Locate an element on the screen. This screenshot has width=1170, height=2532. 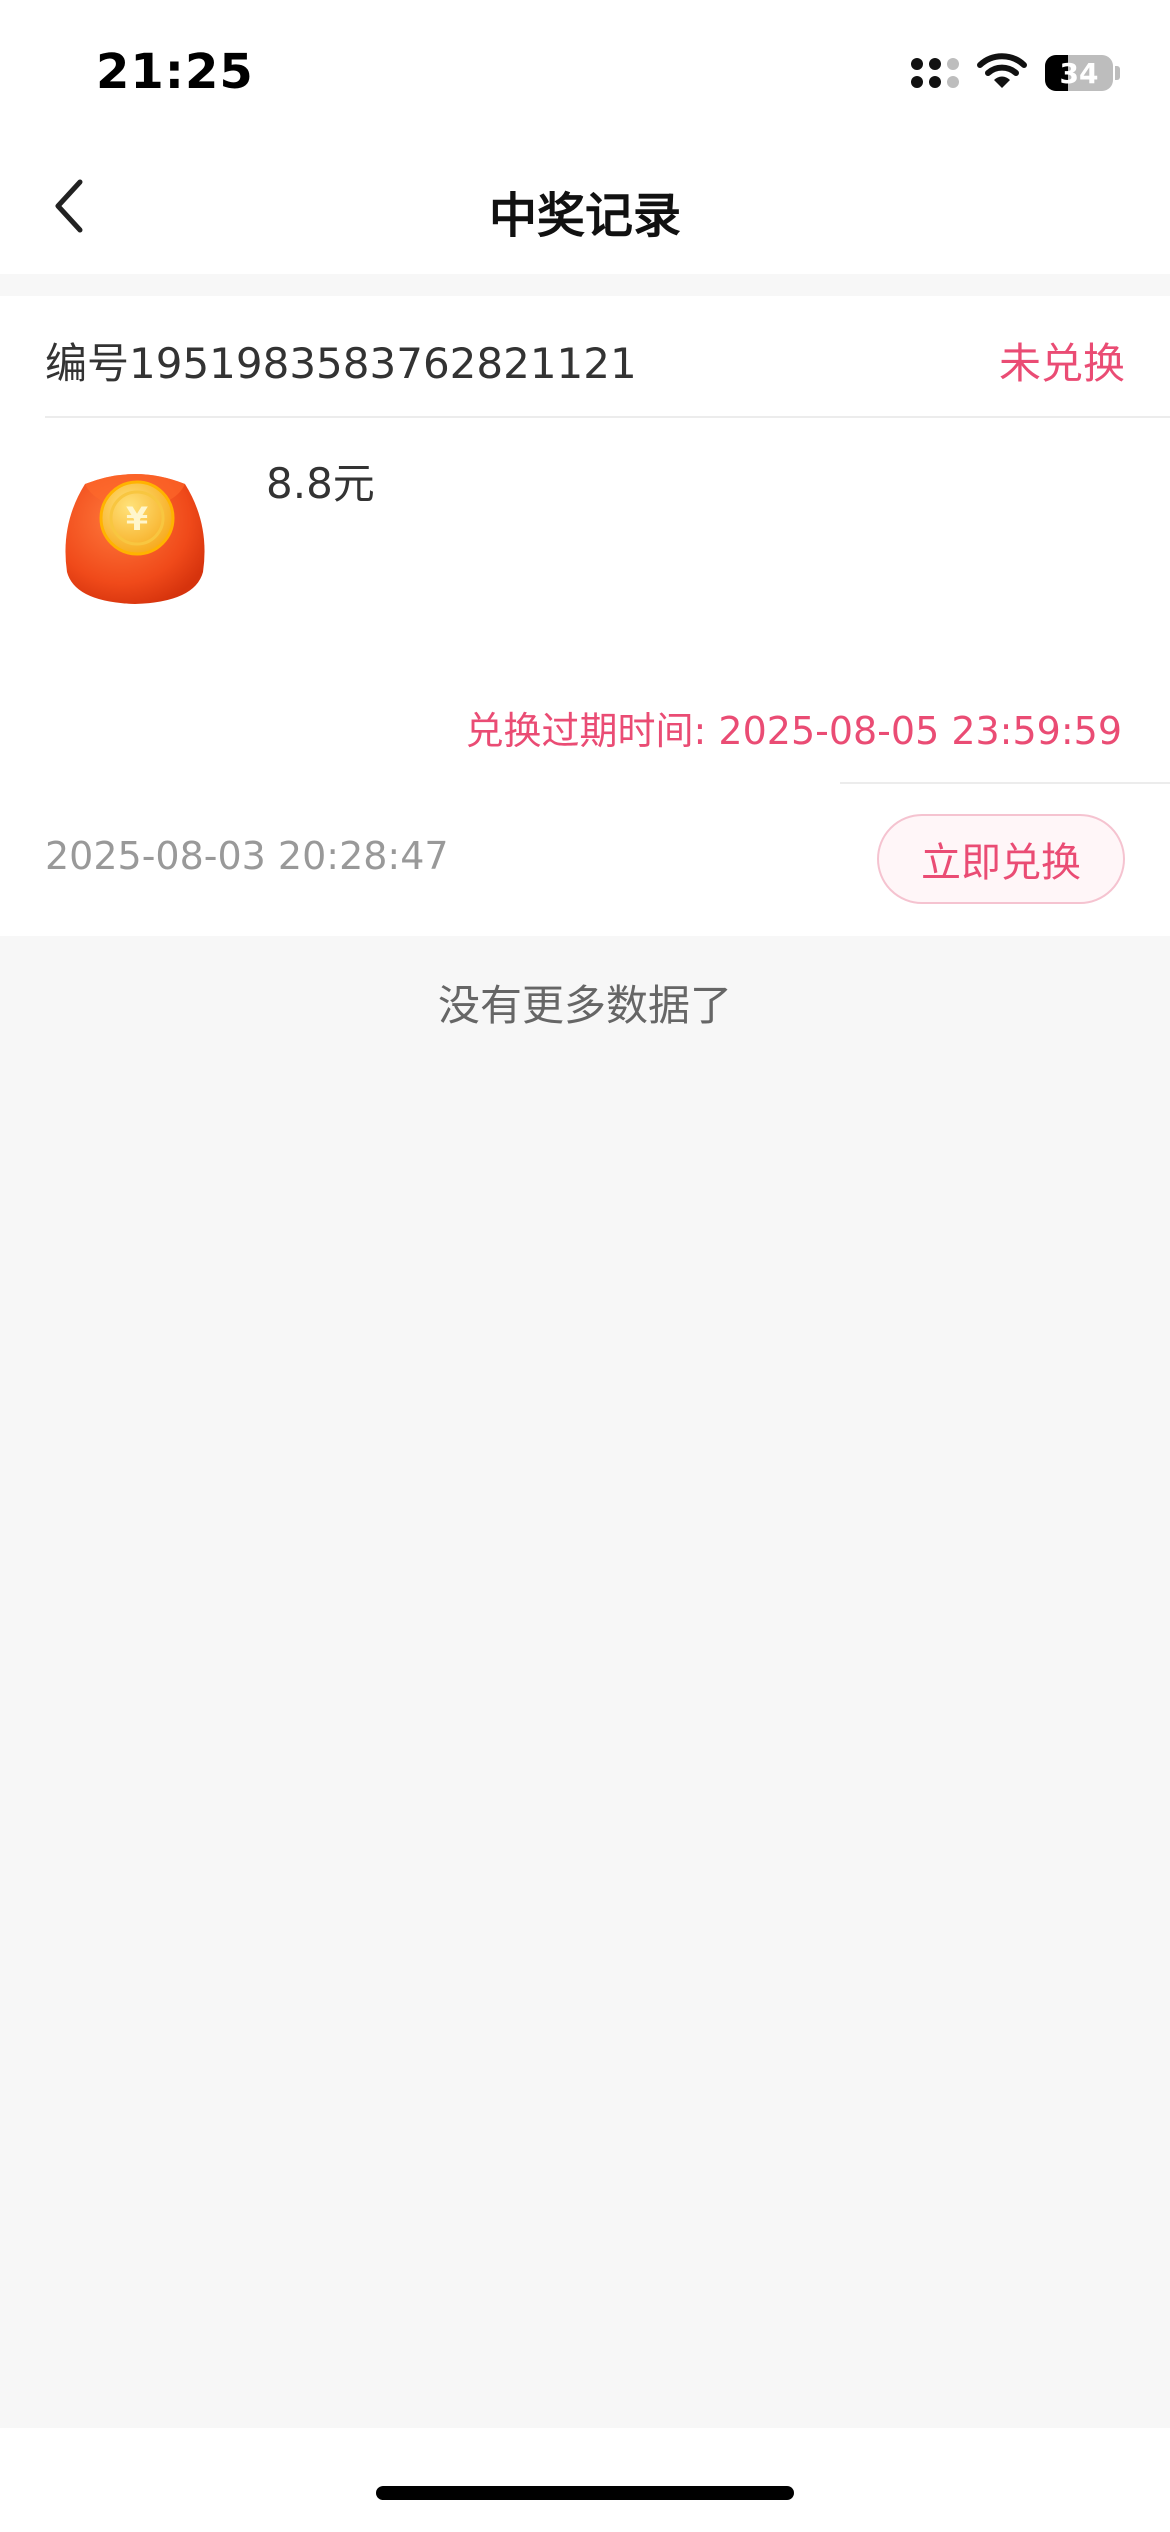
status-icons: 34 is located at coordinates (1015, 73).